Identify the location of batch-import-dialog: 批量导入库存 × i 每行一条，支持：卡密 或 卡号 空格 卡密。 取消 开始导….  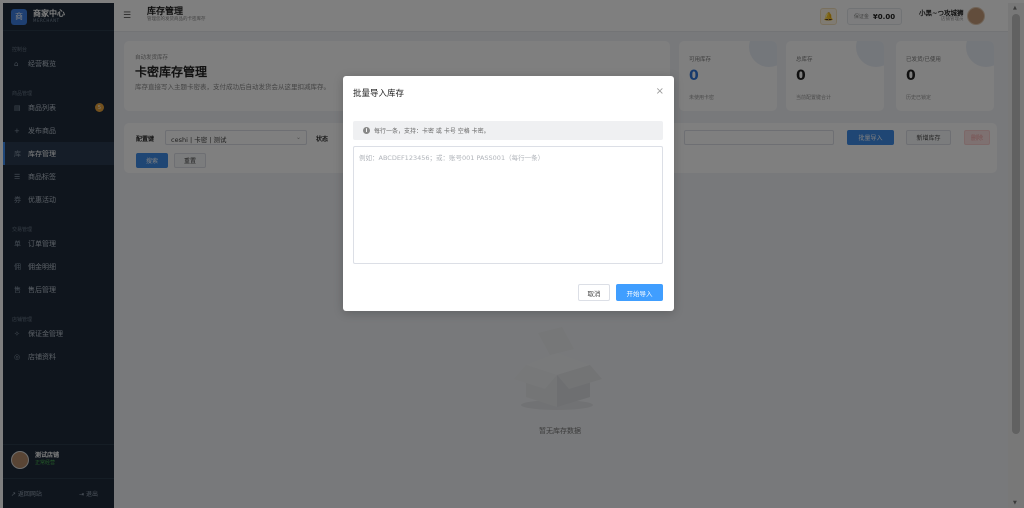
(508, 193).